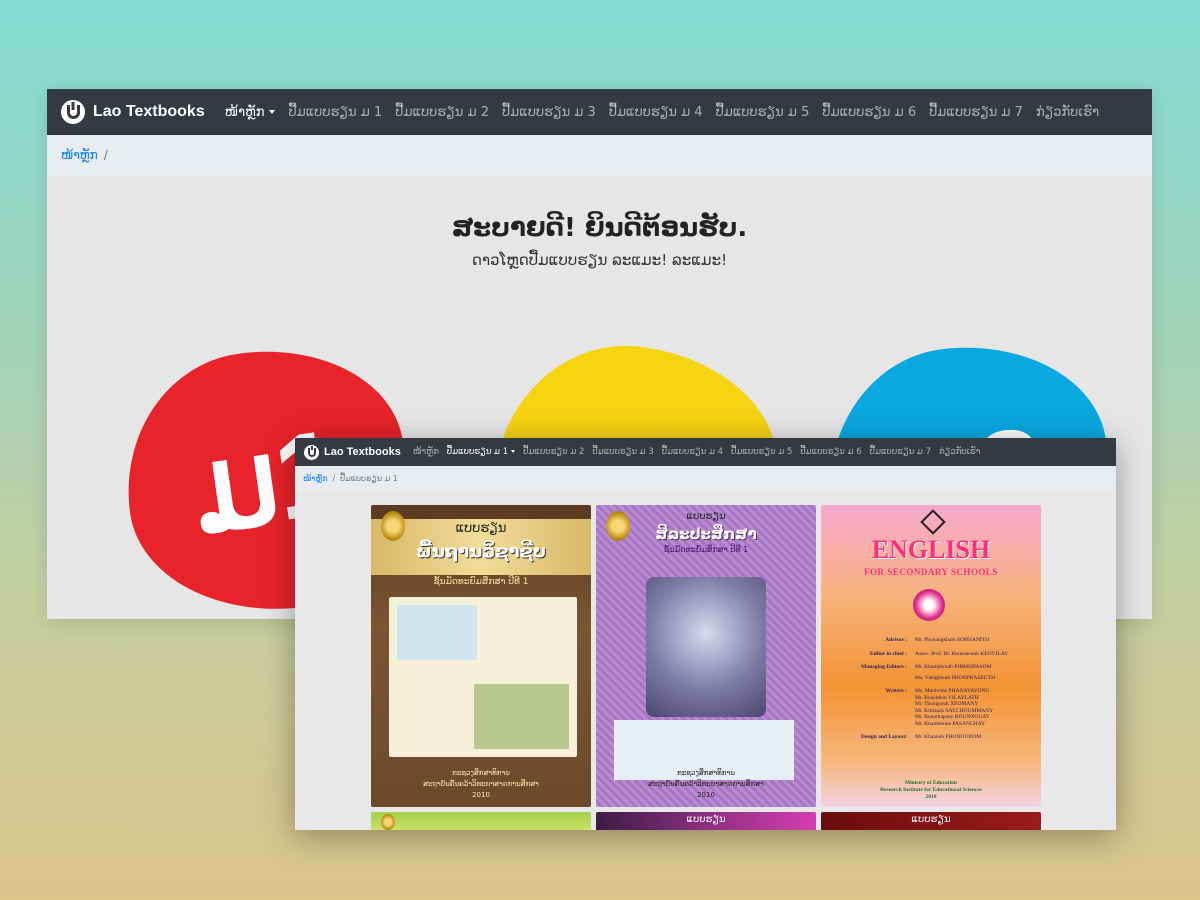 The height and width of the screenshot is (900, 1200). What do you see at coordinates (599, 228) in the screenshot?
I see `hero-title: ສະບາຍດີ! ຍິນດີຕ້ອນຮັບ.` at bounding box center [599, 228].